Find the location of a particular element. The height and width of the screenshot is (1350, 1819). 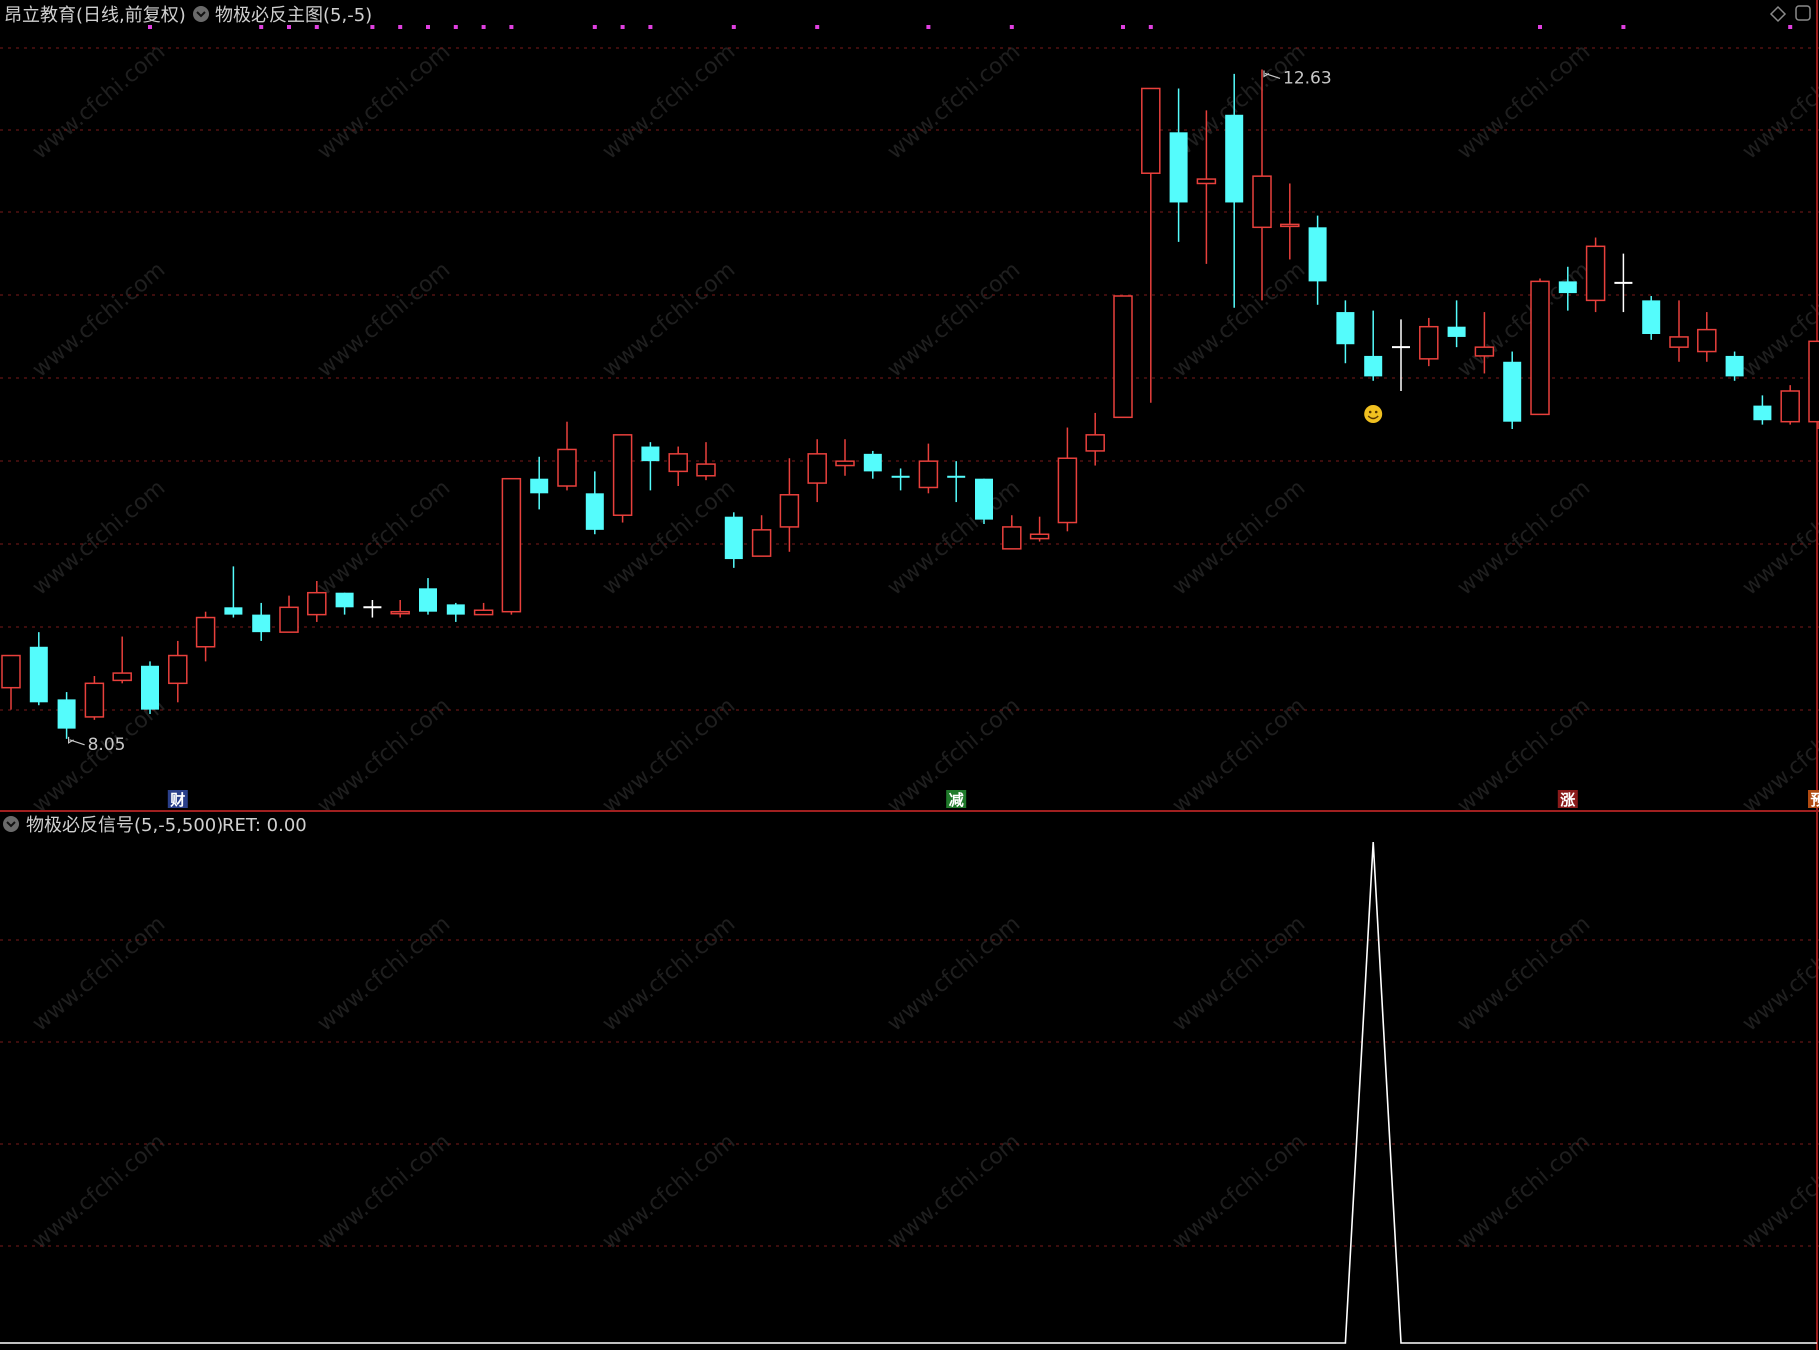

main-indicator-toggle is located at coordinates (201, 14).